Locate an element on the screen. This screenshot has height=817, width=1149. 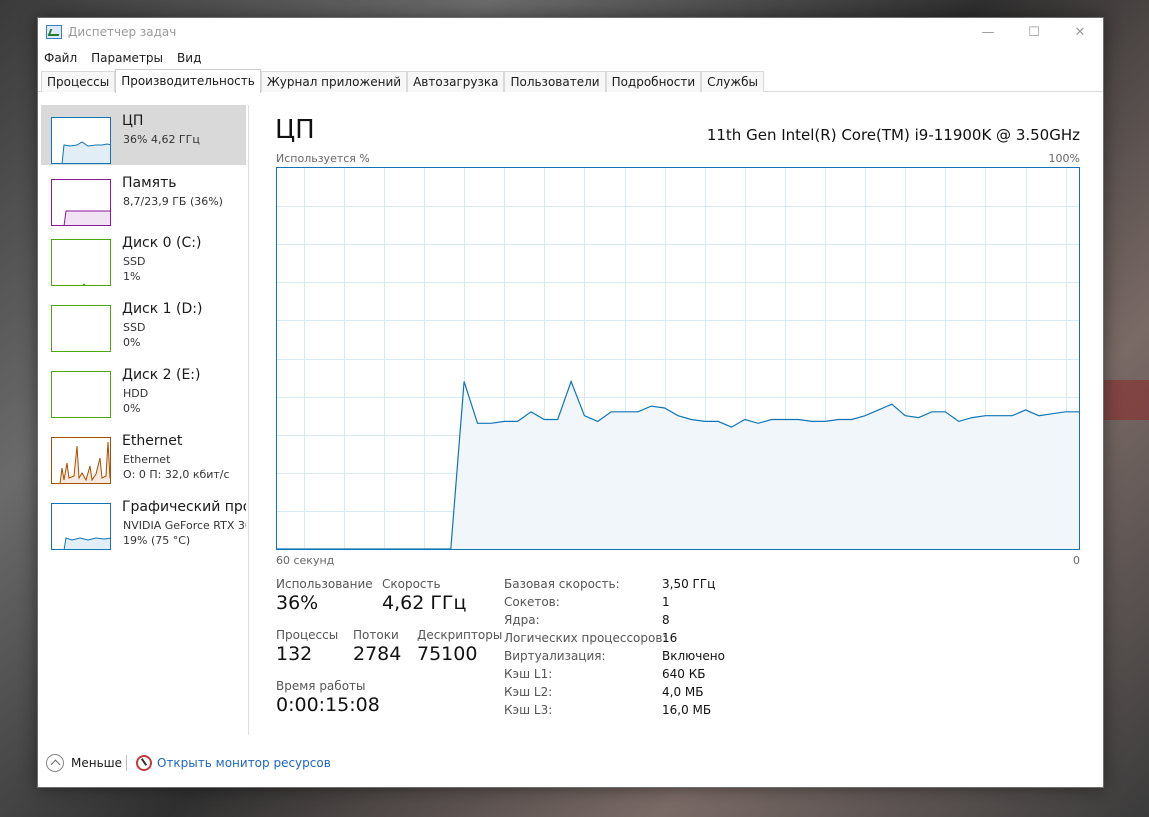
detail-key: Ядра: is located at coordinates (522, 620).